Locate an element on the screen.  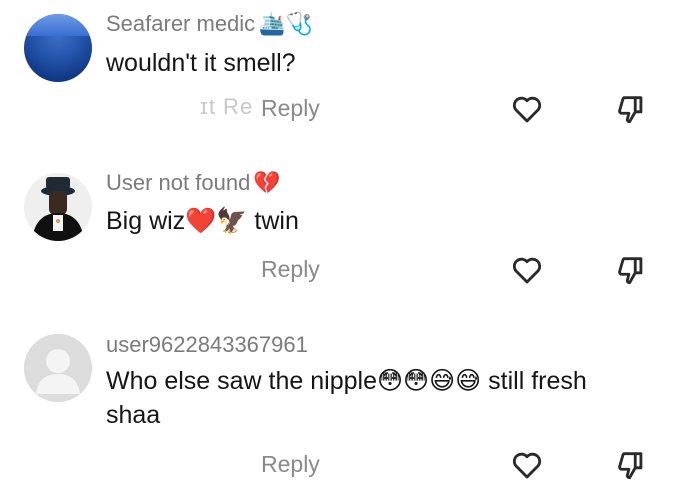
comment-text: Big wiz❤️🦅 twin is located at coordinates (202, 221).